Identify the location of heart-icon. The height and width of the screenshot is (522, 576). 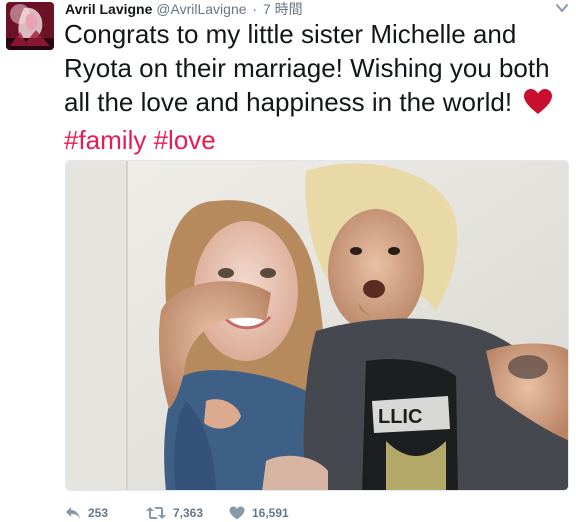
(237, 513).